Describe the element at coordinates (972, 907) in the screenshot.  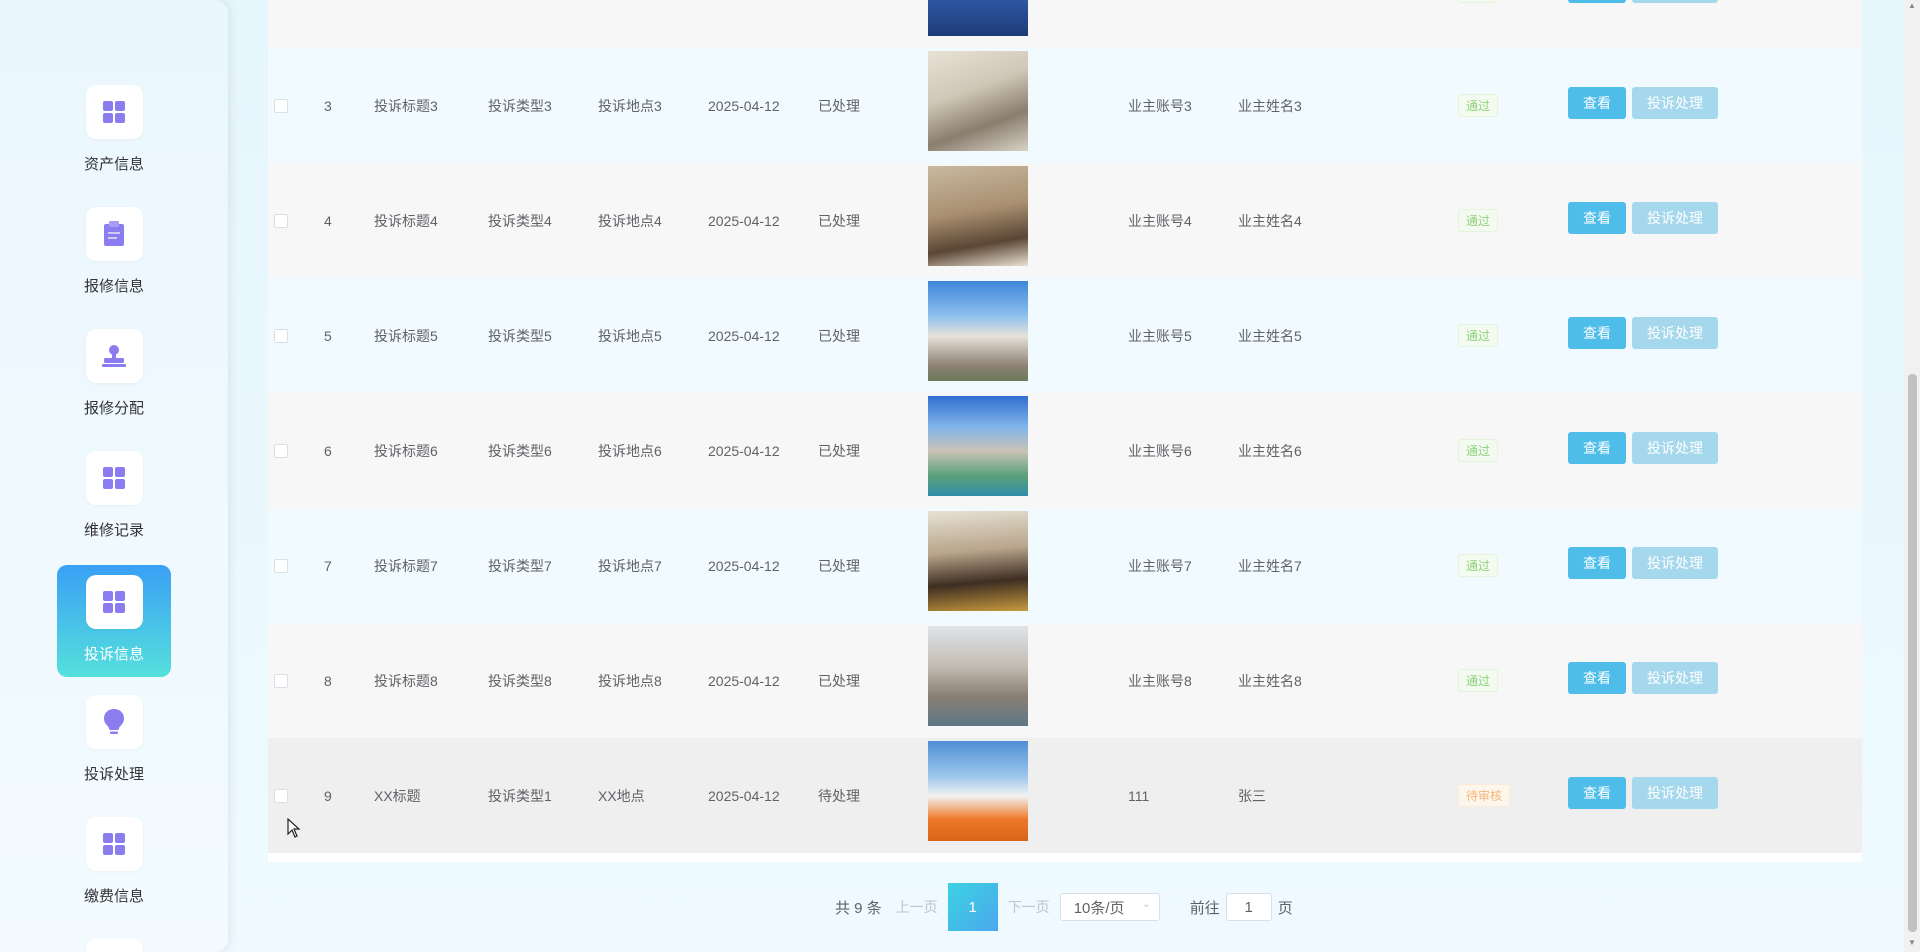
I see `current-page-button: 1` at that location.